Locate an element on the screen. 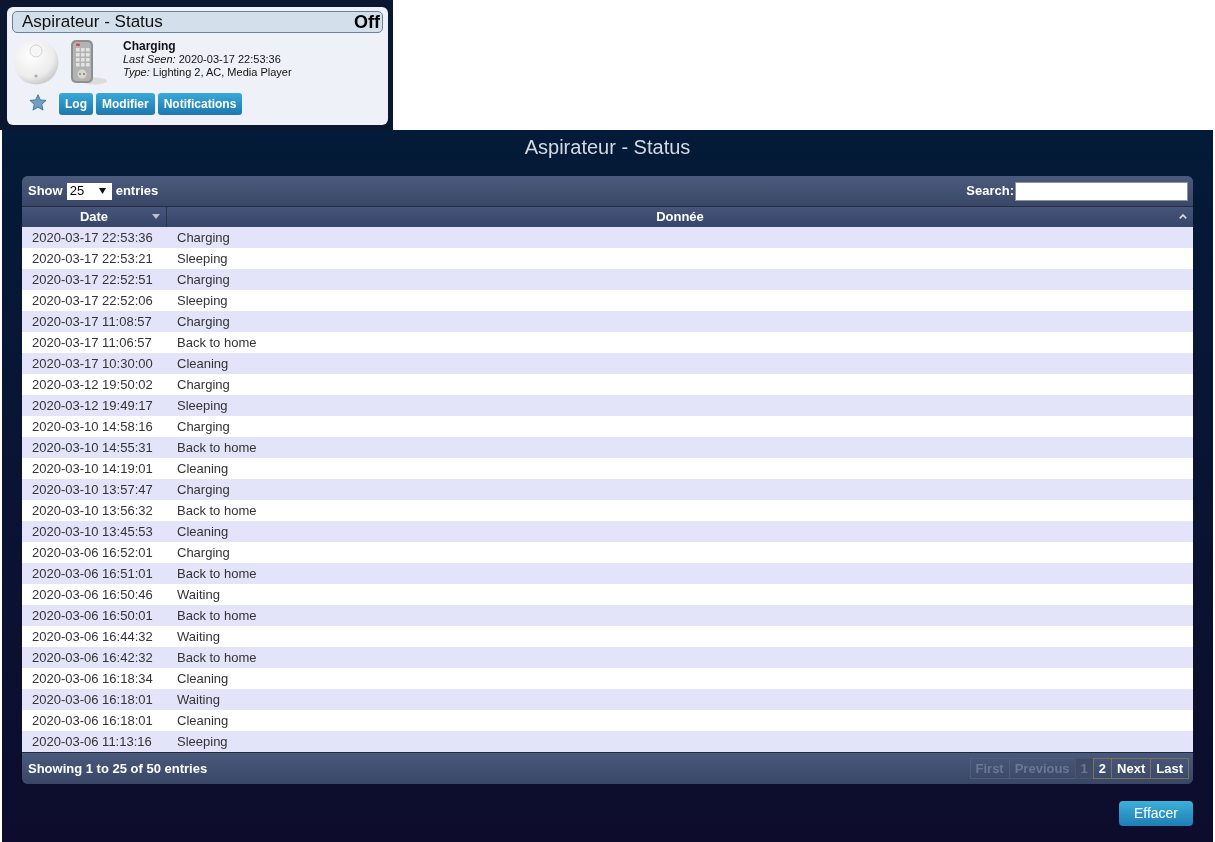  date-cell-text: 2020-03-17 22:52:51 is located at coordinates (92, 280).